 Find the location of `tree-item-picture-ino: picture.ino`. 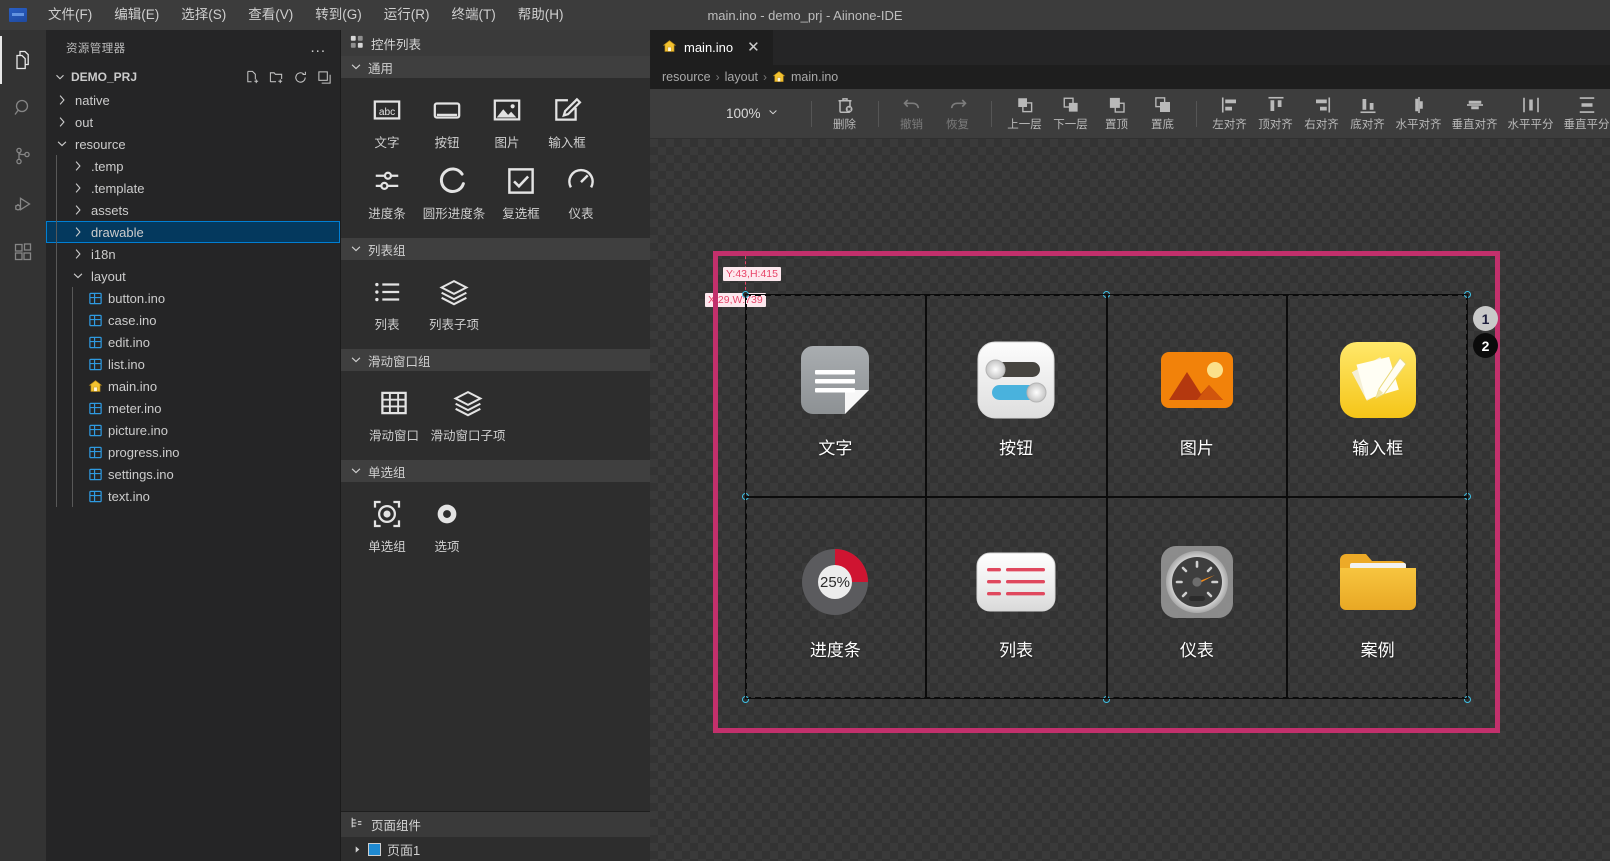

tree-item-picture-ino: picture.ino is located at coordinates (193, 430).